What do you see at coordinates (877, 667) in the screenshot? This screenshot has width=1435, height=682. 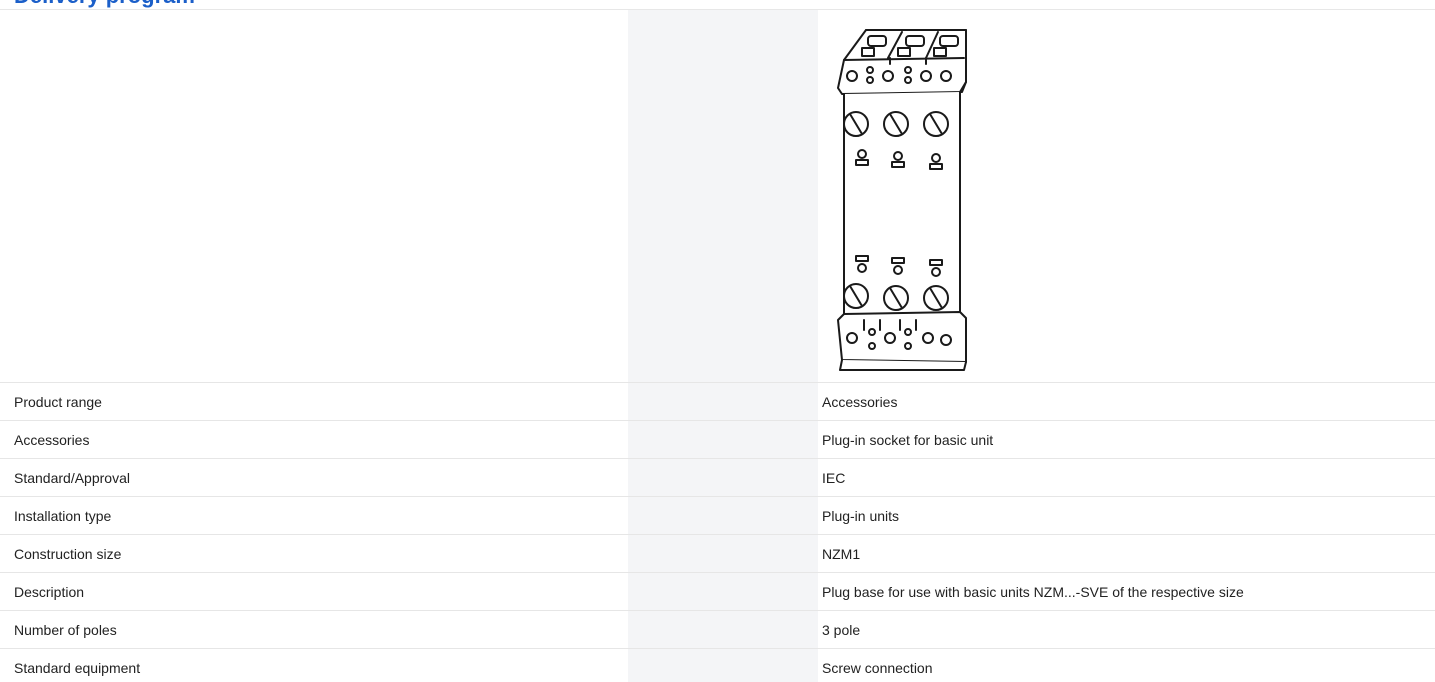 I see `spec-value: Screw connection` at bounding box center [877, 667].